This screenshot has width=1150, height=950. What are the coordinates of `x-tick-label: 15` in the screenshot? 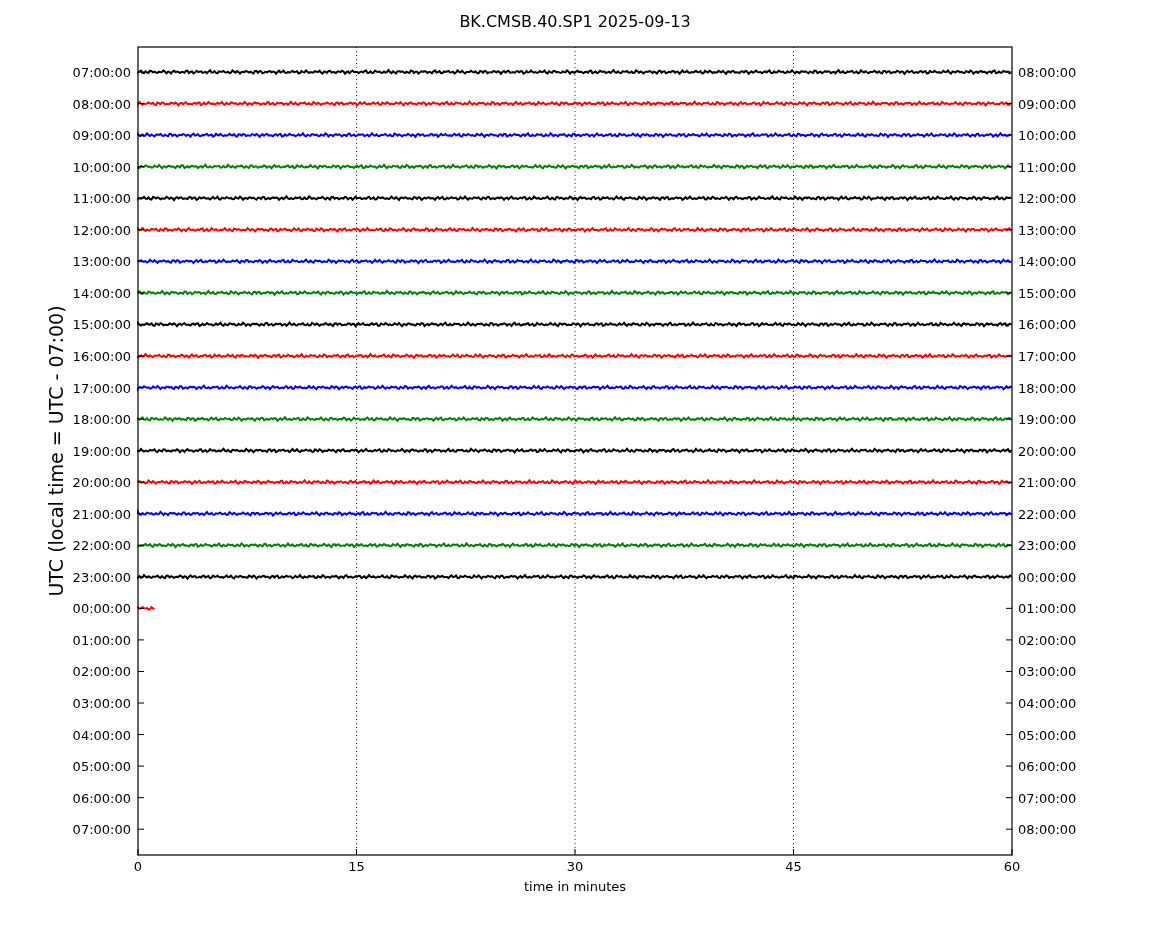 It's located at (356, 866).